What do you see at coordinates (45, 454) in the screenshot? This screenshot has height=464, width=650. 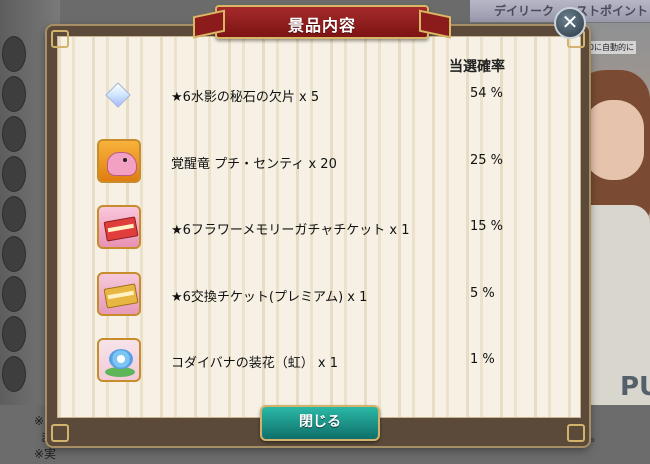 I see `background-note: ※実` at bounding box center [45, 454].